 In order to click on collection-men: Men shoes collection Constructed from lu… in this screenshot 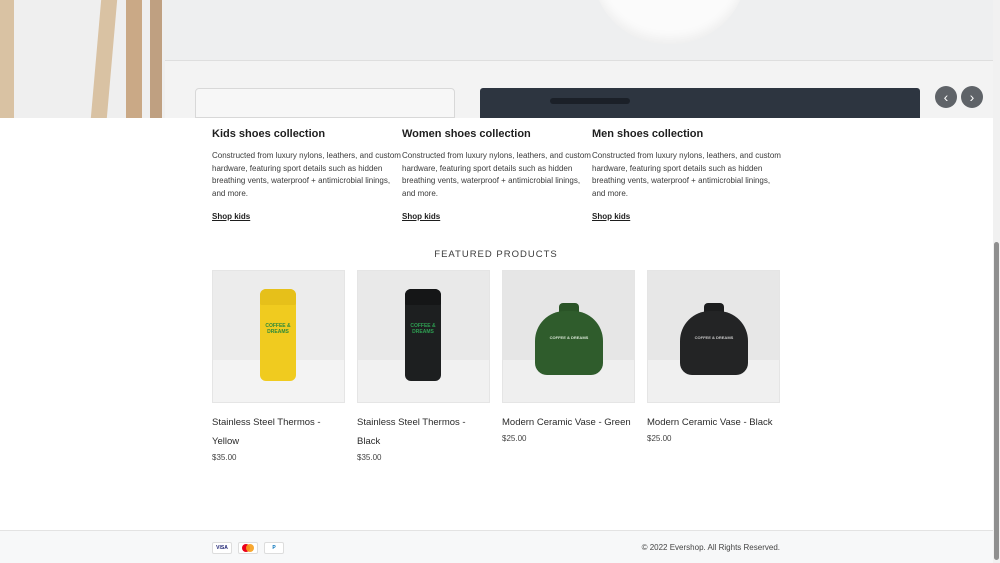, I will do `click(687, 176)`.